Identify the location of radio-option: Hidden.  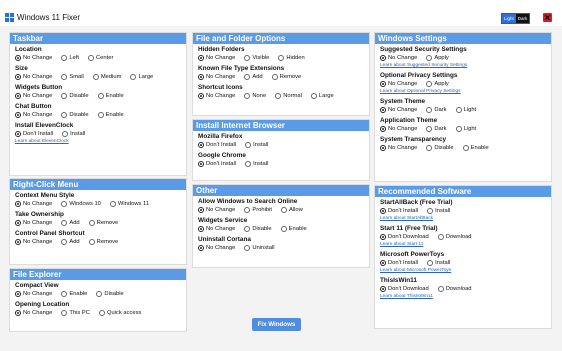
(291, 58).